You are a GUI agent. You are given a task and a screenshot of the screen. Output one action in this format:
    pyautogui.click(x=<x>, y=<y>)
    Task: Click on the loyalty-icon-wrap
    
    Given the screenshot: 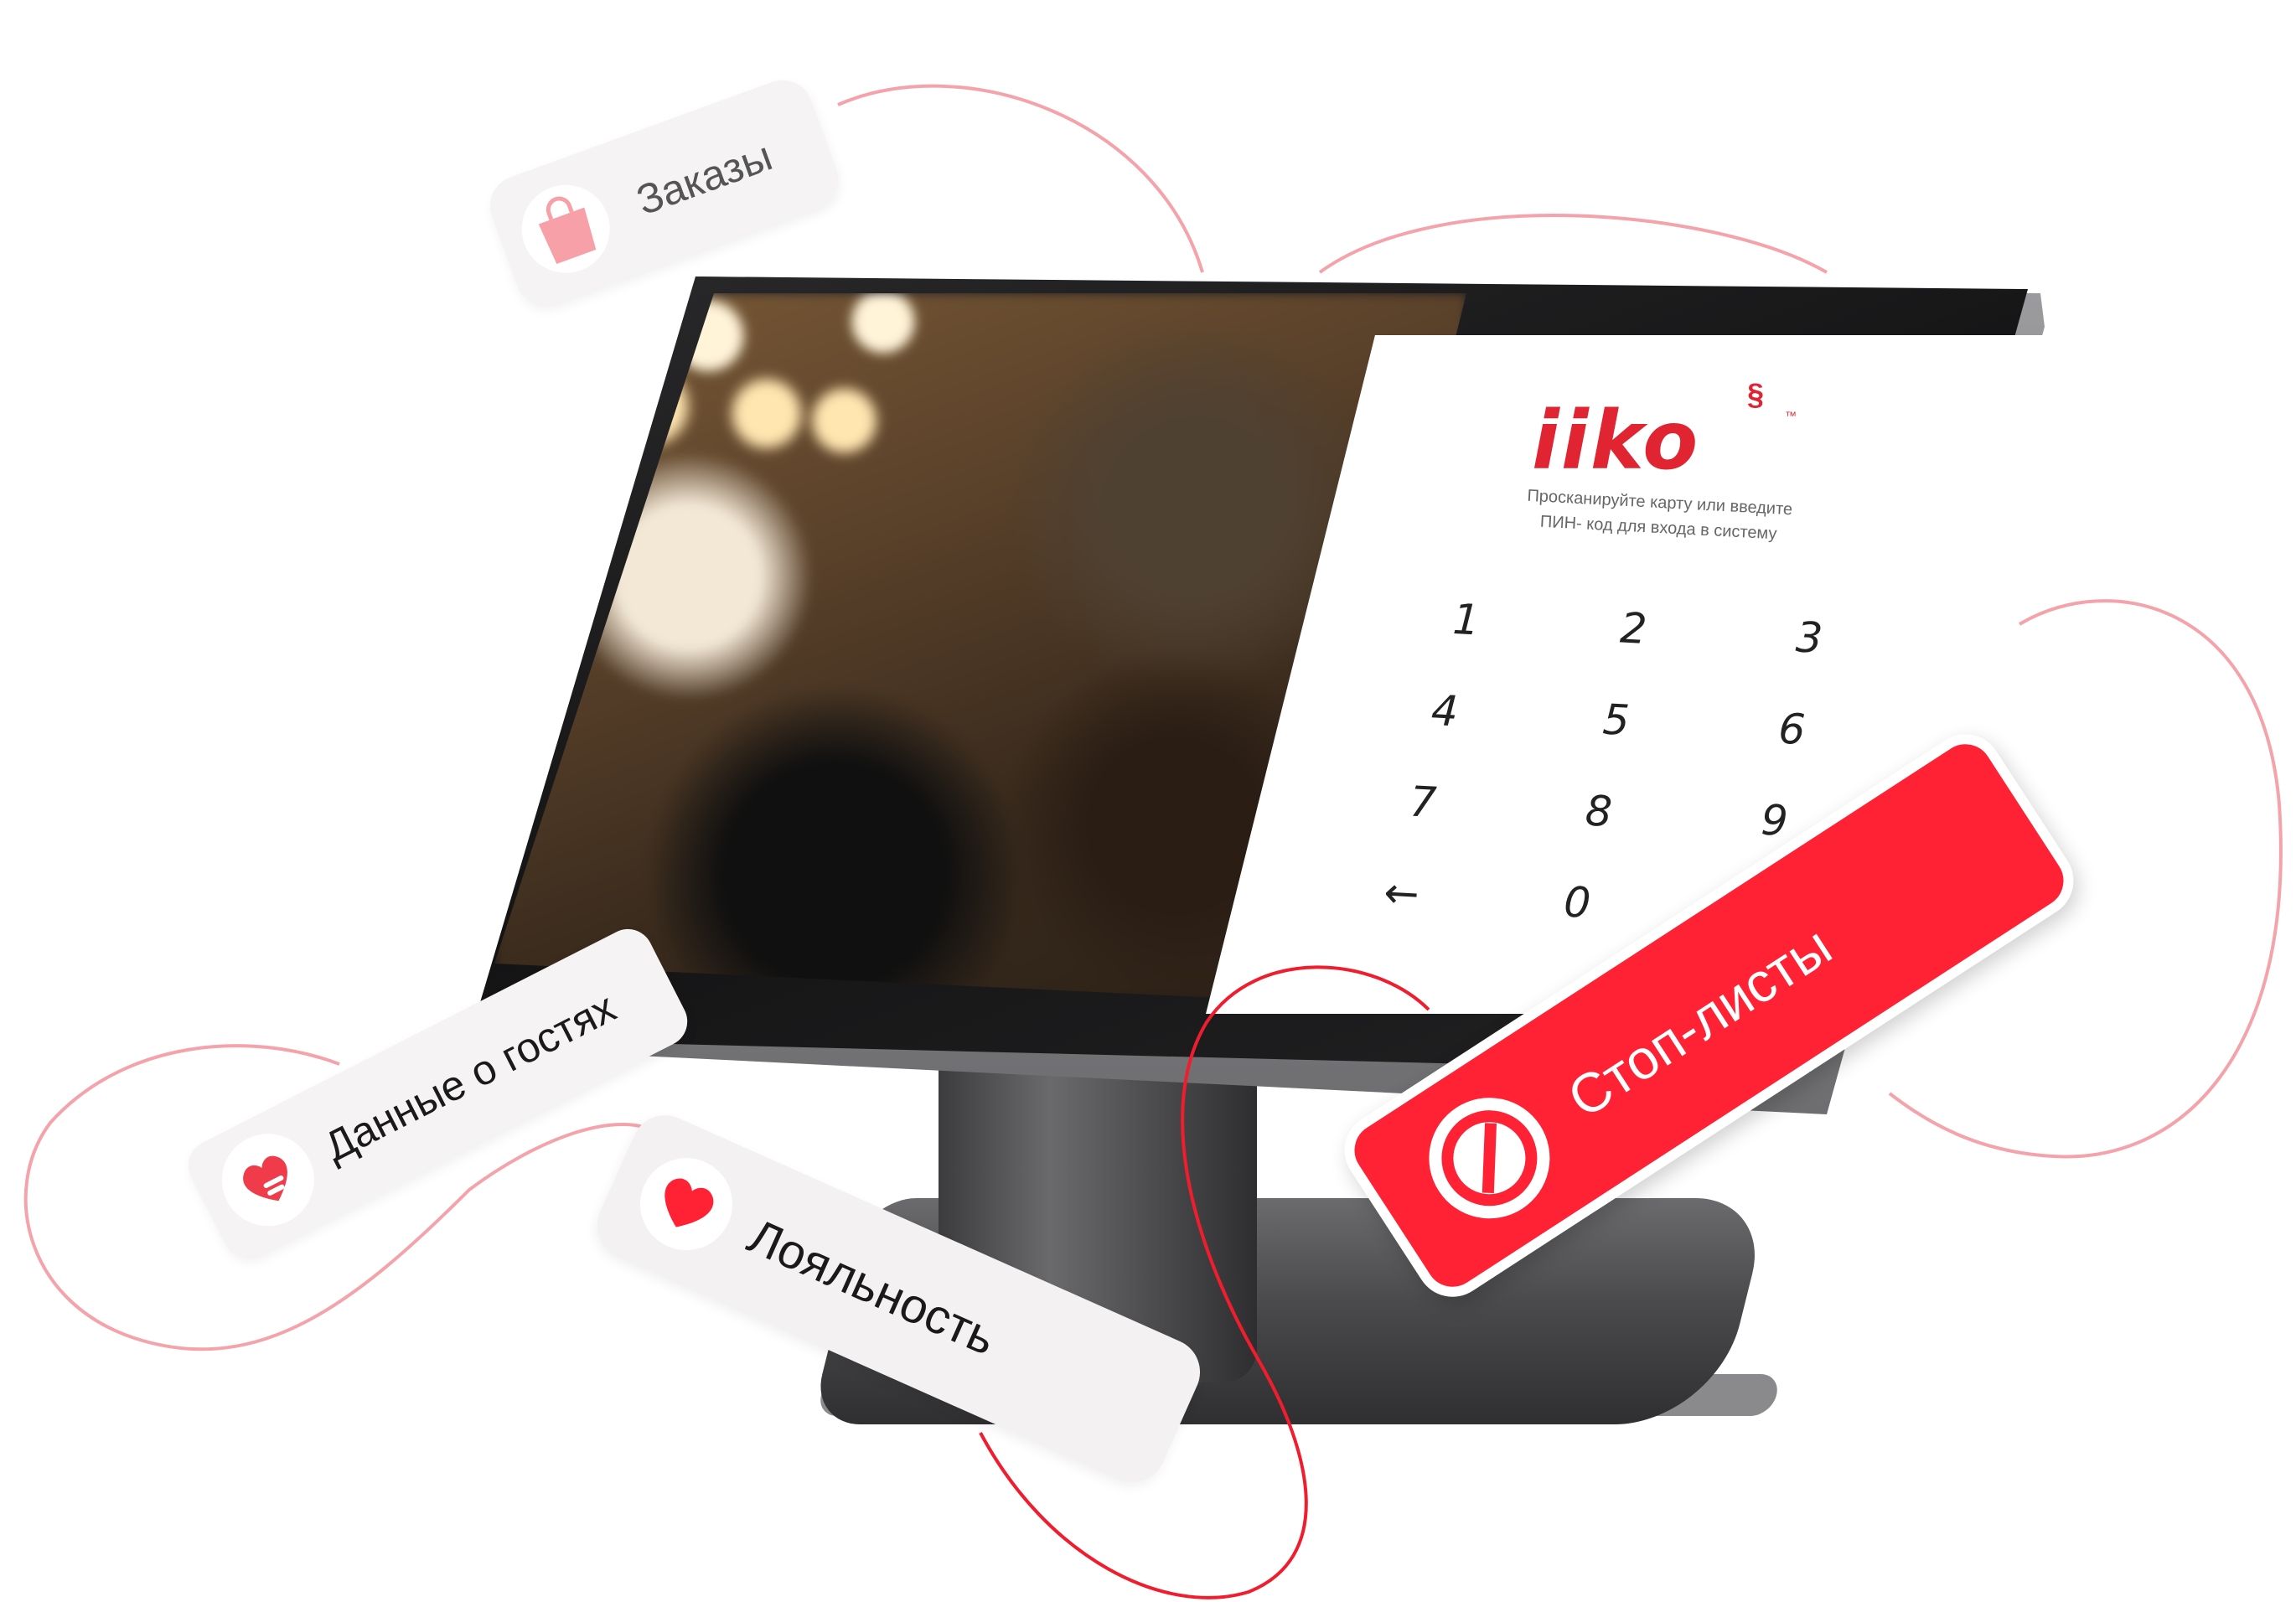 What is the action you would take?
    pyautogui.click(x=686, y=1204)
    